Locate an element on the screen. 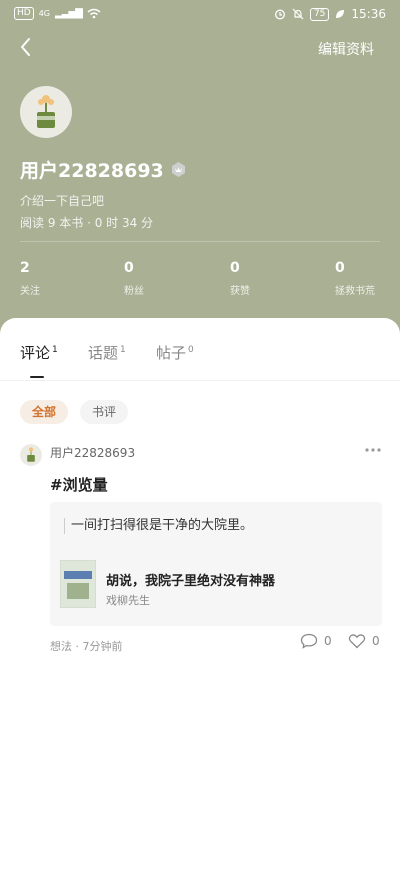 This screenshot has height=888, width=400. header-divider is located at coordinates (200, 241).